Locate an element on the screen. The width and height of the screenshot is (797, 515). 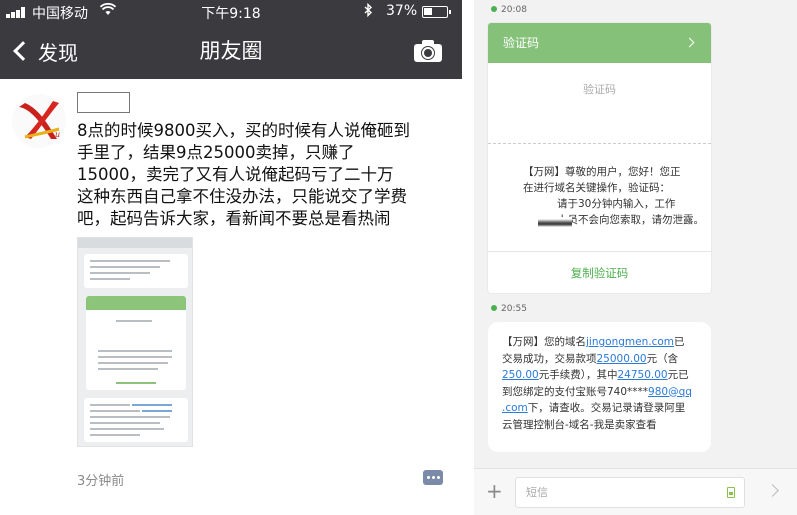
amount-link: 25000.00 is located at coordinates (622, 359).